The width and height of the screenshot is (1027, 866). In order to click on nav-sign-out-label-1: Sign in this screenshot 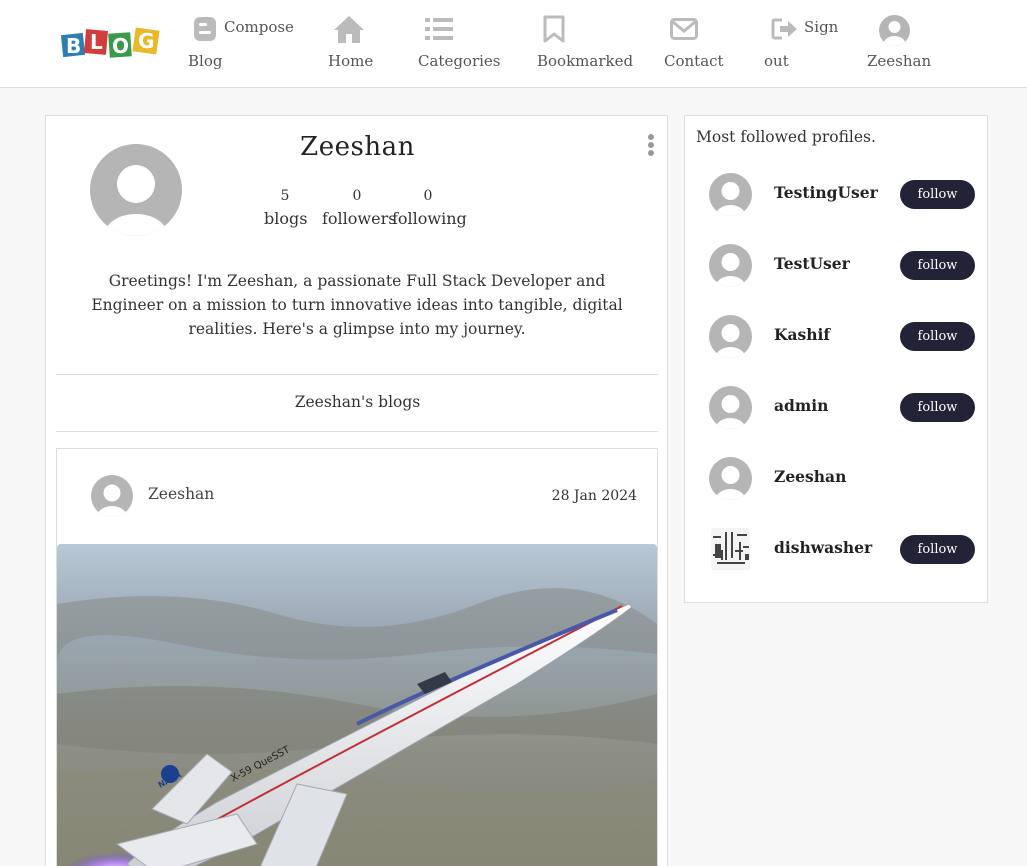, I will do `click(821, 27)`.